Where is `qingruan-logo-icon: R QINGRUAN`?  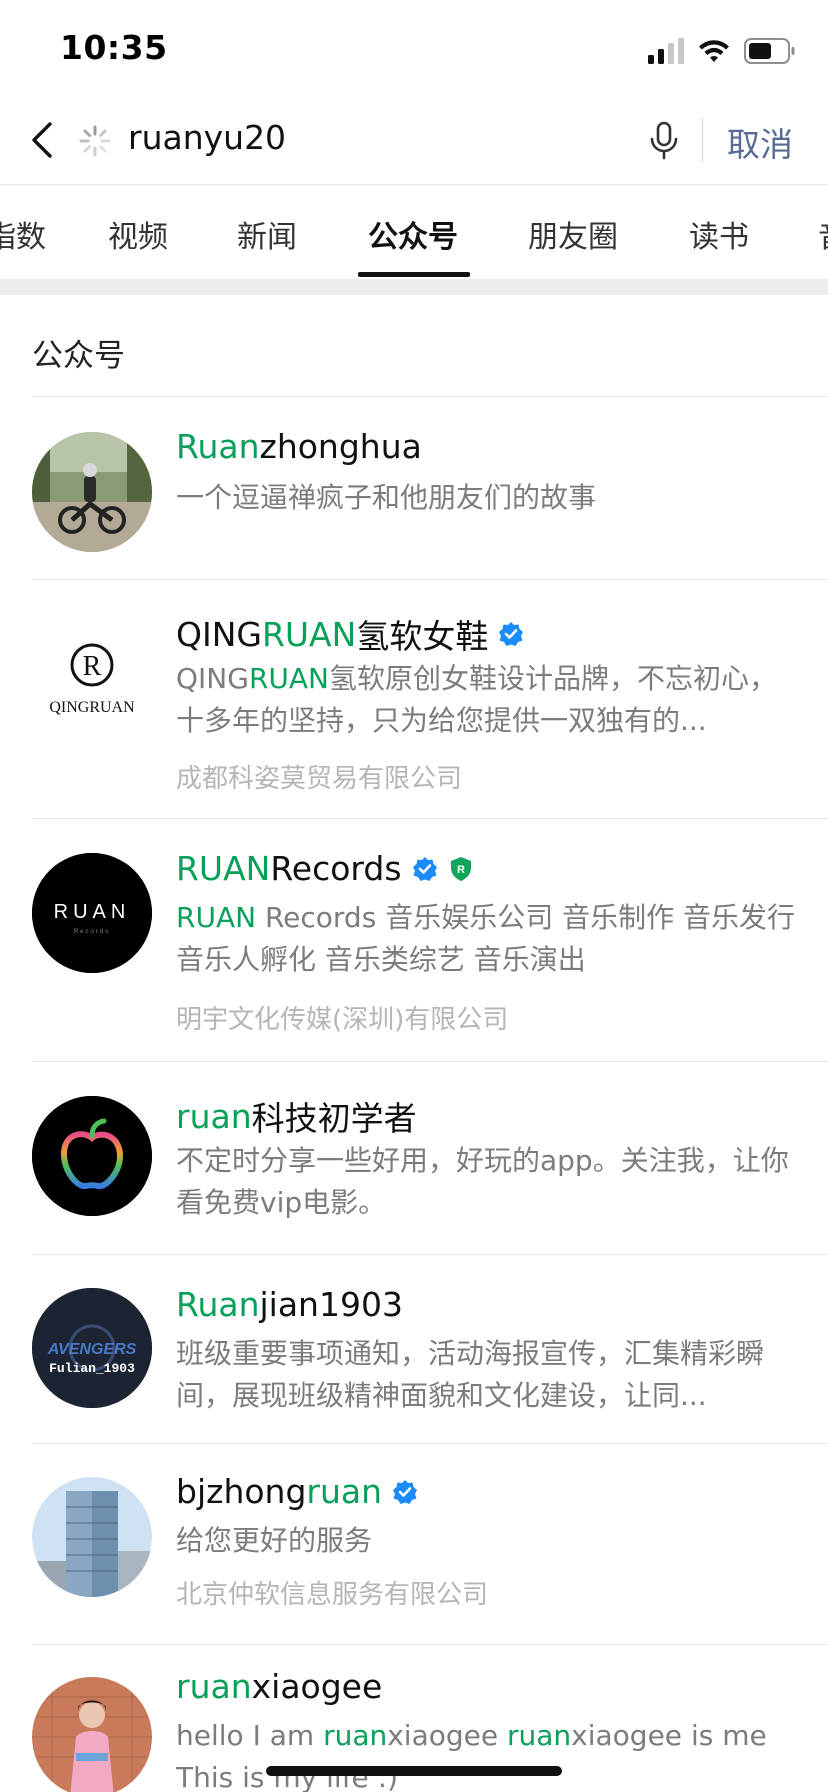 qingruan-logo-icon: R QINGRUAN is located at coordinates (92, 679).